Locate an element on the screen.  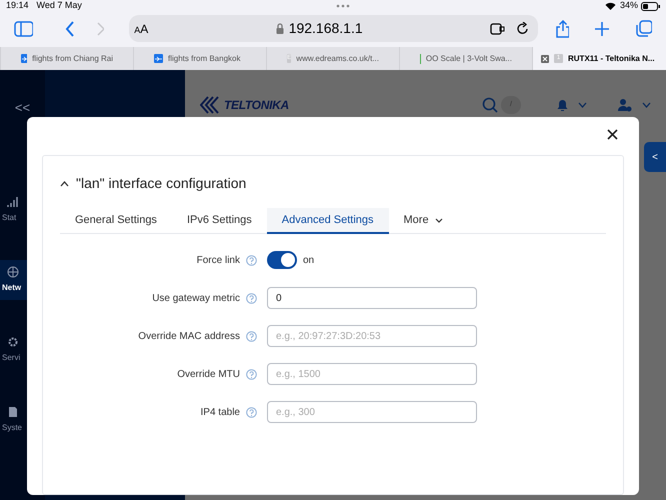
reload-icon is located at coordinates (523, 28).